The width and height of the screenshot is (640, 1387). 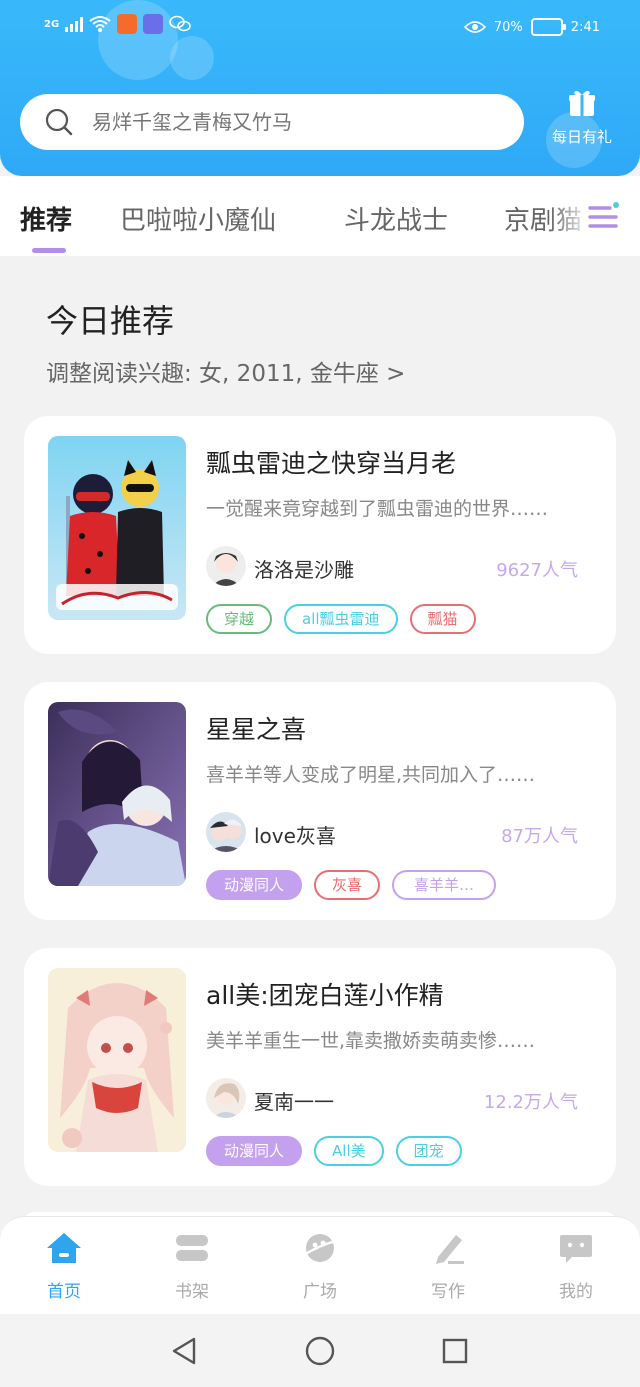 I want to click on active-tab-indicator, so click(x=49, y=250).